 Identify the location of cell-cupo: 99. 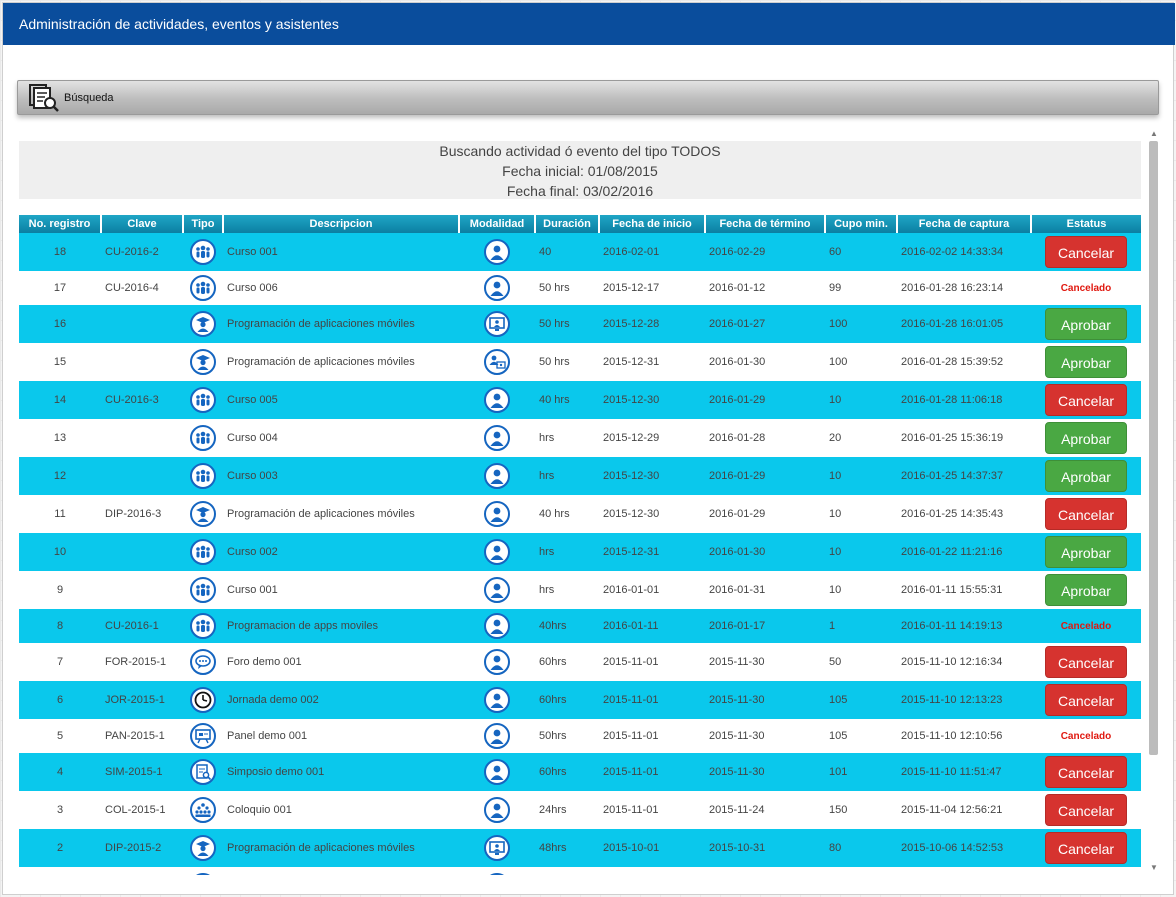
(835, 288).